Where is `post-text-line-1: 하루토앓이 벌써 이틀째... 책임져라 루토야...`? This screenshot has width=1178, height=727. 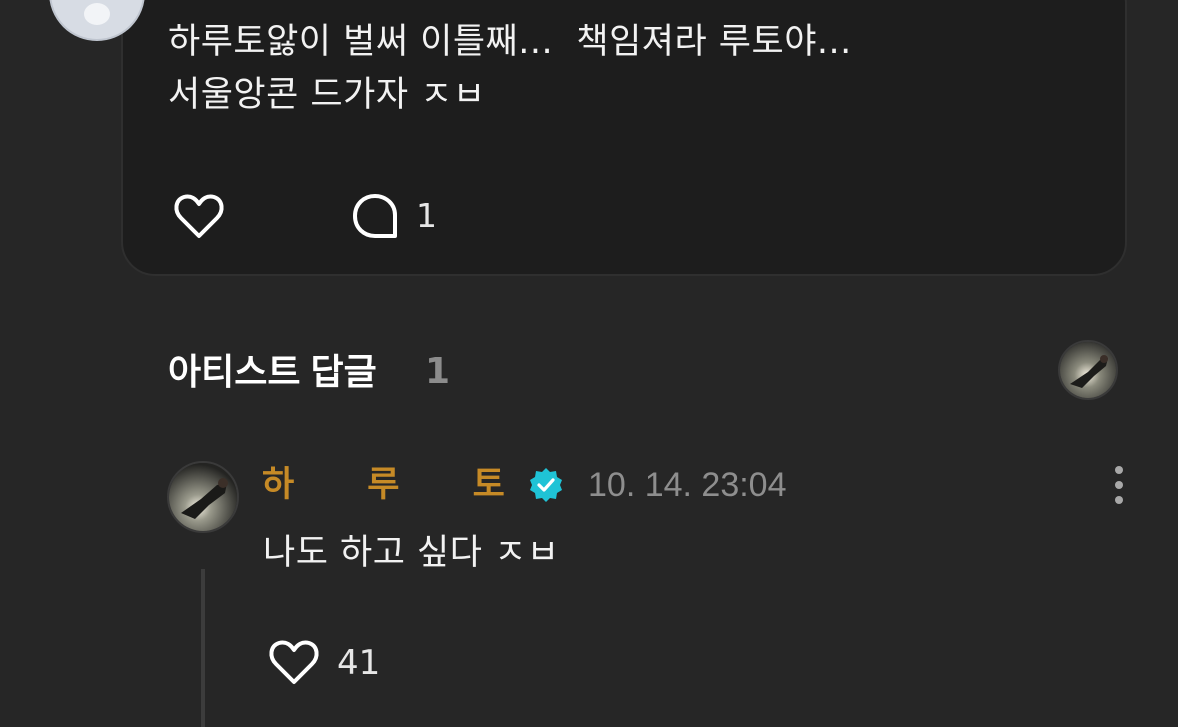
post-text-line-1: 하루토앓이 벌써 이틀째... 책임져라 루토야... is located at coordinates (510, 42).